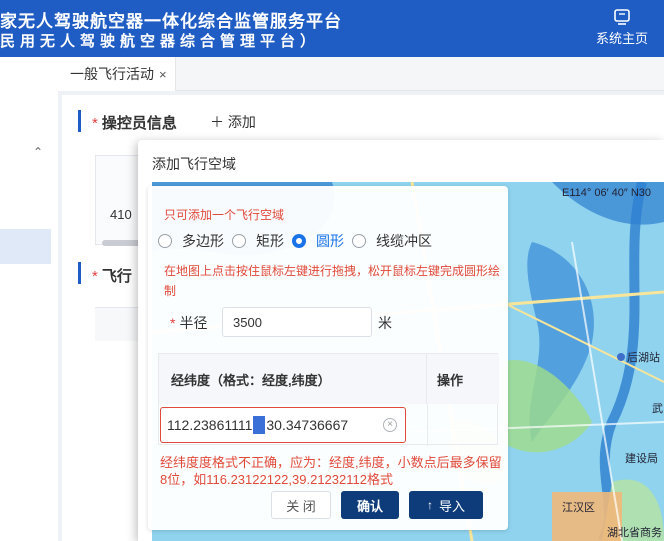 The width and height of the screenshot is (664, 541). I want to click on home-screen-icon, so click(622, 17).